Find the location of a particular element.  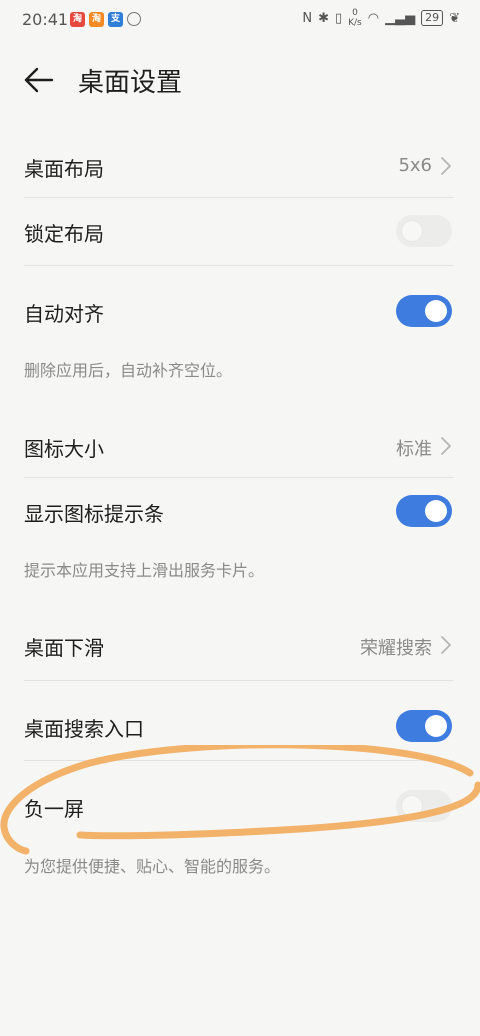

leaf-icon: ❦ is located at coordinates (454, 18).